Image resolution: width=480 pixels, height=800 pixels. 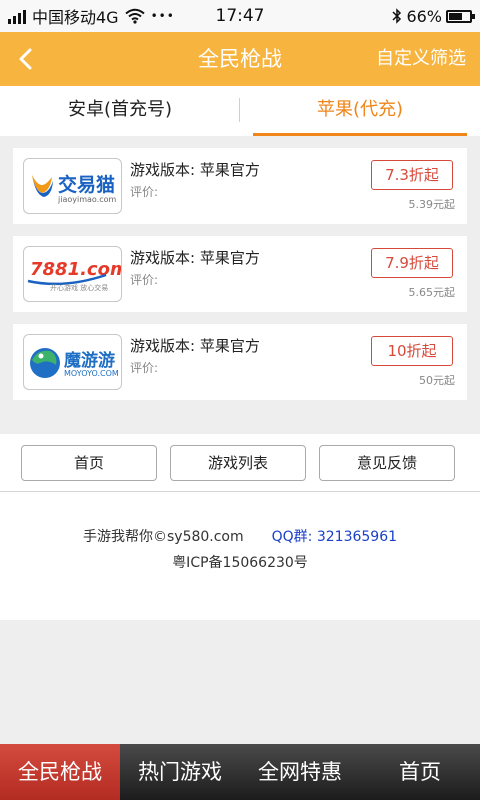 What do you see at coordinates (412, 351) in the screenshot?
I see `discount-button: 10折起` at bounding box center [412, 351].